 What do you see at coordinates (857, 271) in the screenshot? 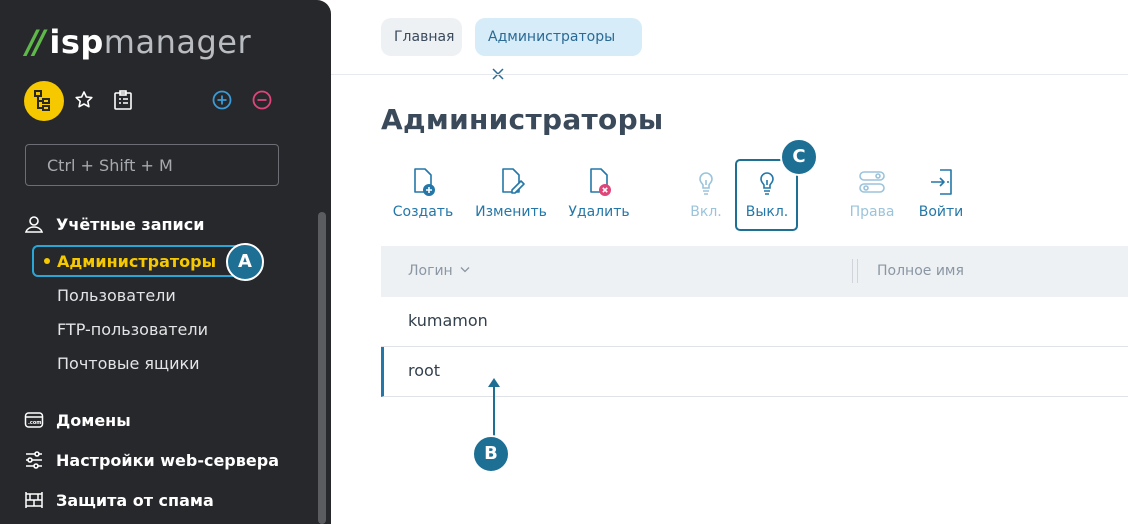
I see `column-resize-handle` at bounding box center [857, 271].